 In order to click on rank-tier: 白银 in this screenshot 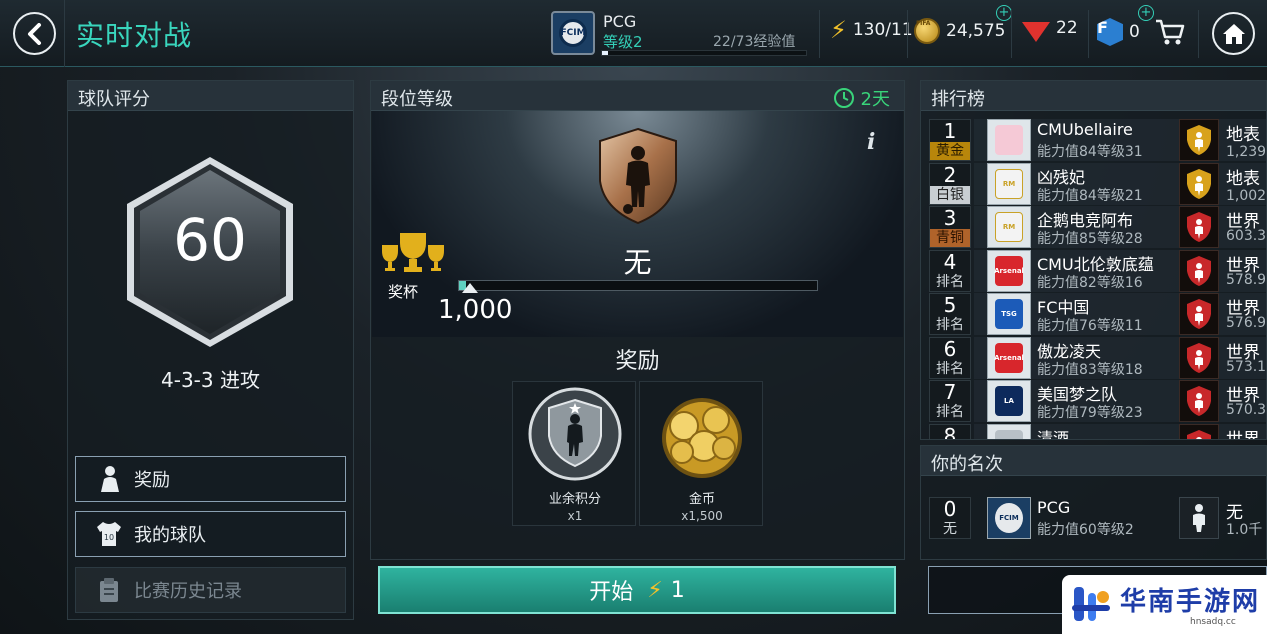, I will do `click(950, 194)`.